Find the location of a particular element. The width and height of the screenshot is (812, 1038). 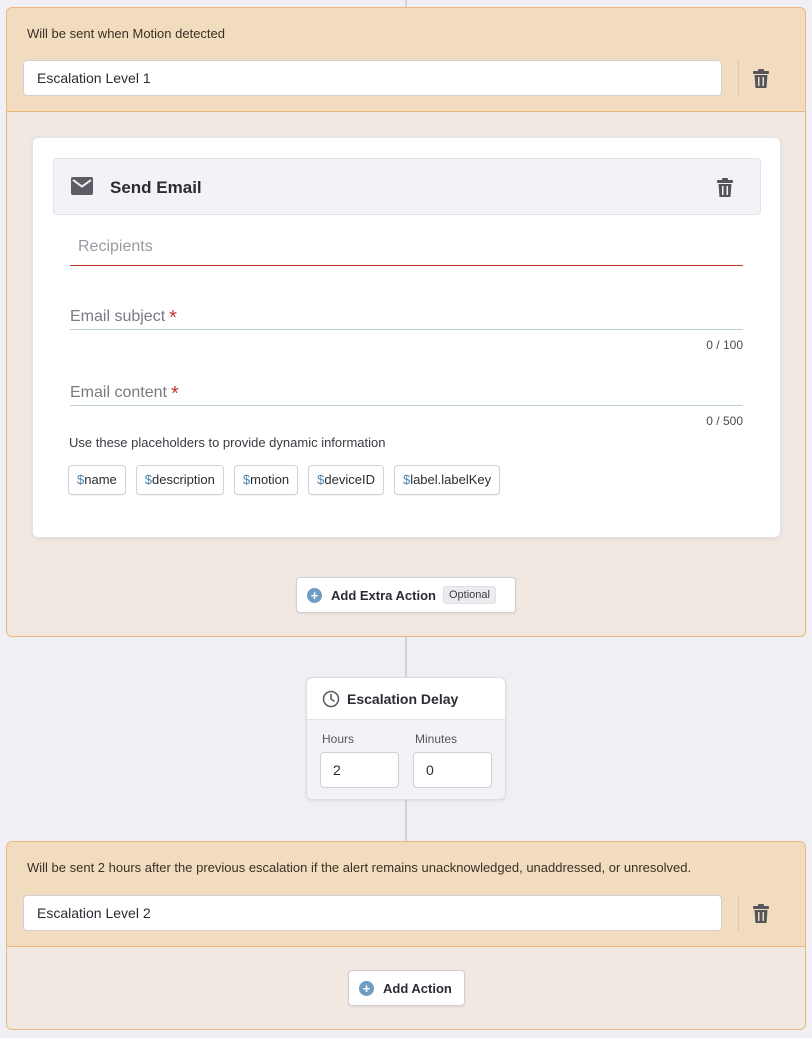

email-content-counter: 0 / 500 is located at coordinates (724, 421).